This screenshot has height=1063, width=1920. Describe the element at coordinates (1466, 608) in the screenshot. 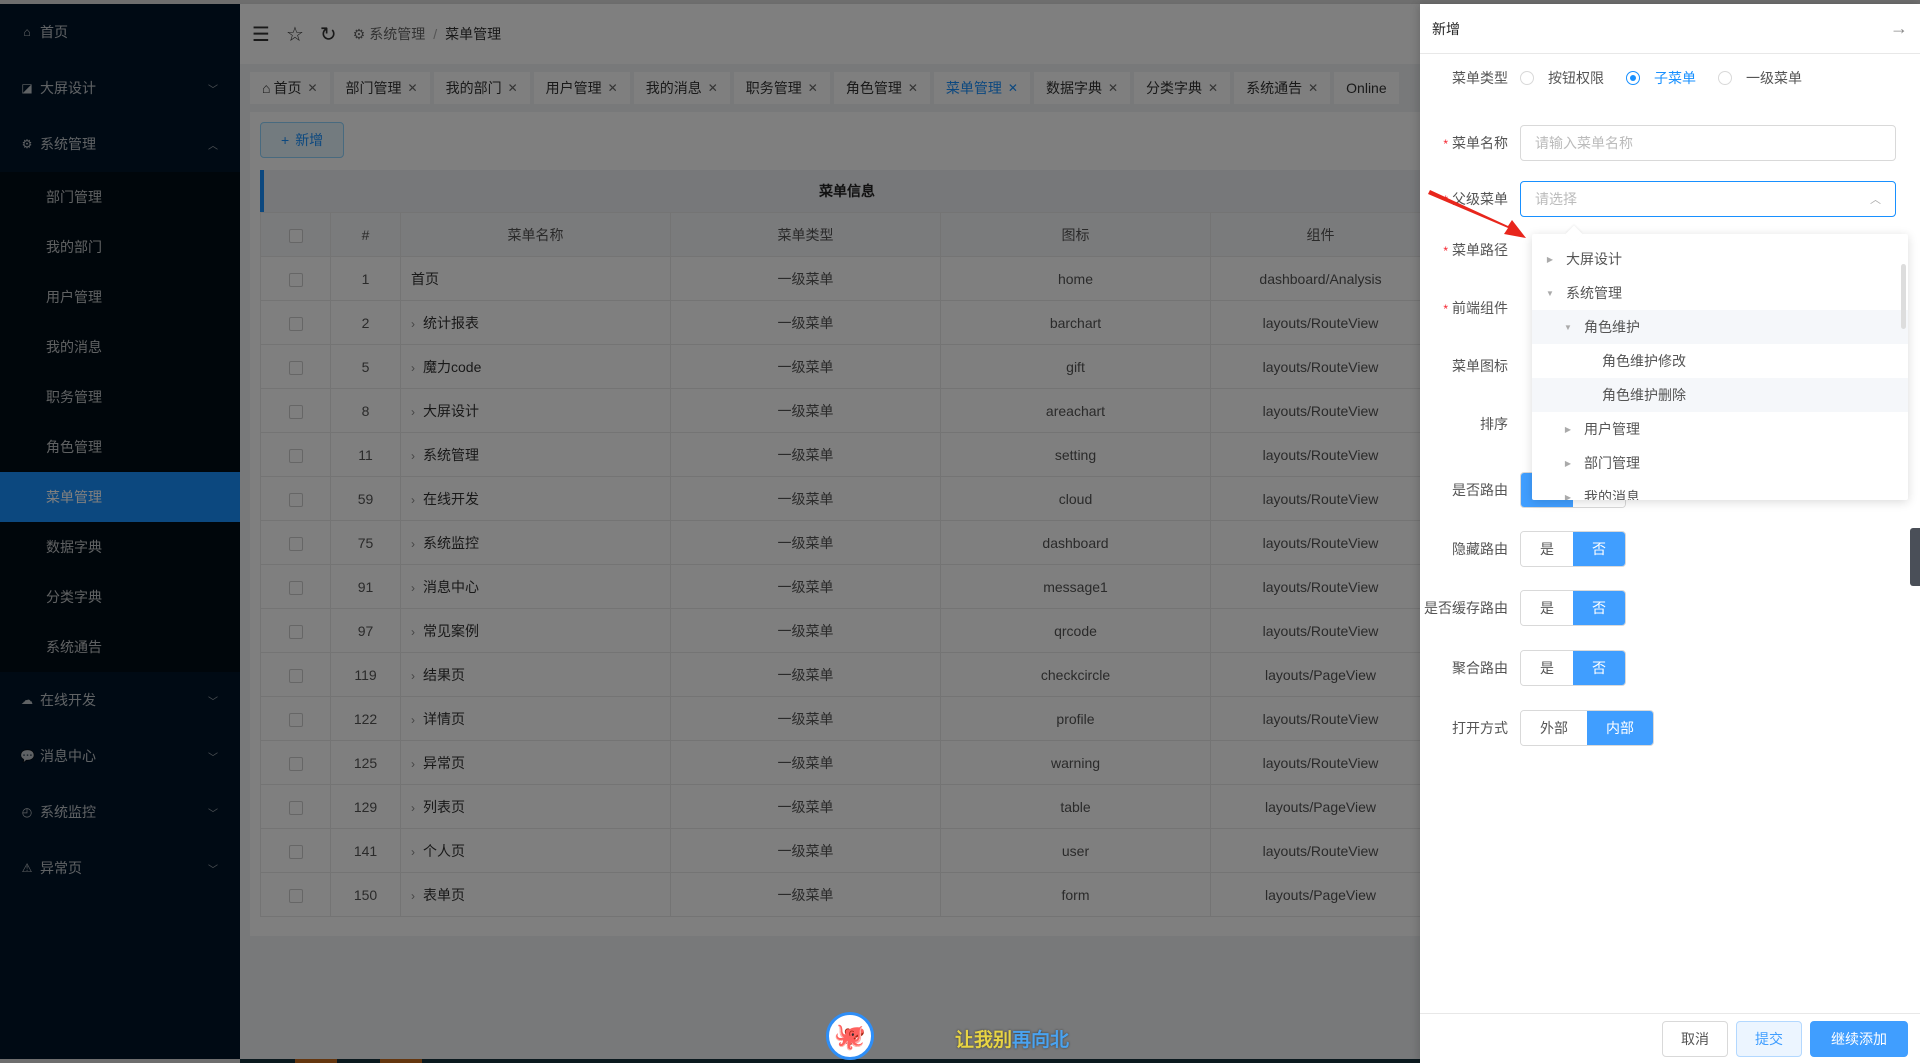

I see `form-label: 是否缓存路由` at that location.